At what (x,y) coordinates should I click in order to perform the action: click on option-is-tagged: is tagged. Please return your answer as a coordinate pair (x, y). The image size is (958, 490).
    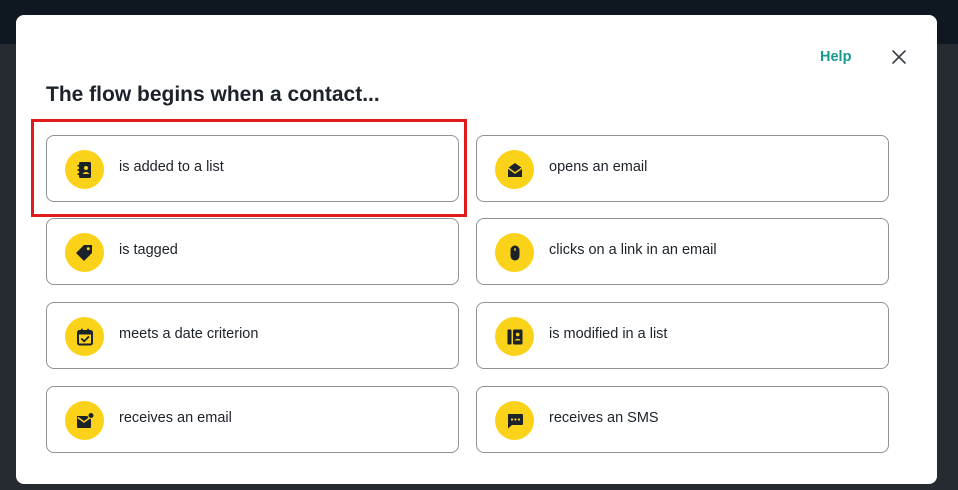
    Looking at the image, I should click on (252, 251).